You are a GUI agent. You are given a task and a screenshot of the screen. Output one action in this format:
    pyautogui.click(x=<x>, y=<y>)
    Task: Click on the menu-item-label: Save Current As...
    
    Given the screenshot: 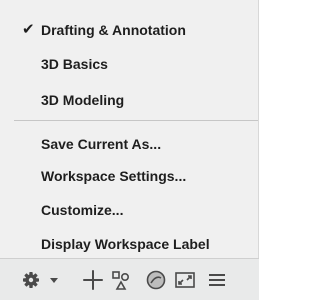 What is the action you would take?
    pyautogui.click(x=101, y=144)
    